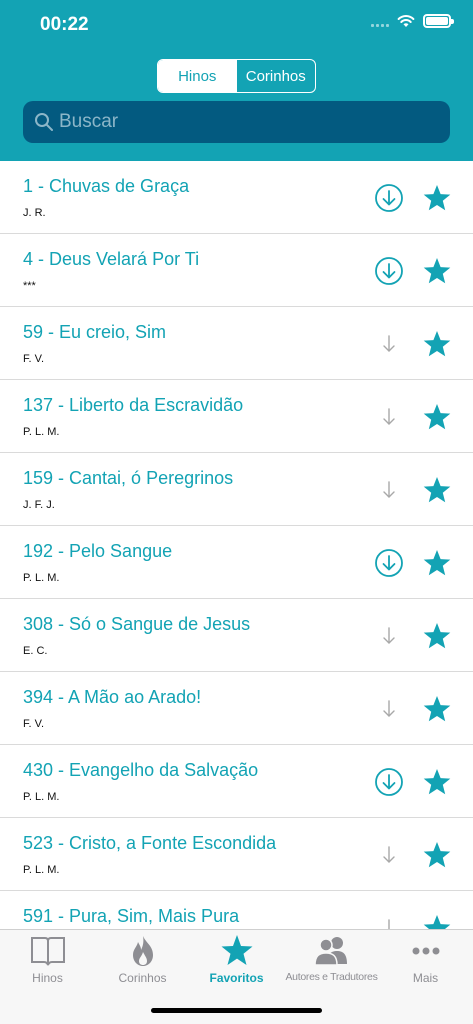 This screenshot has width=473, height=1024. I want to click on wifi-icon, so click(406, 21).